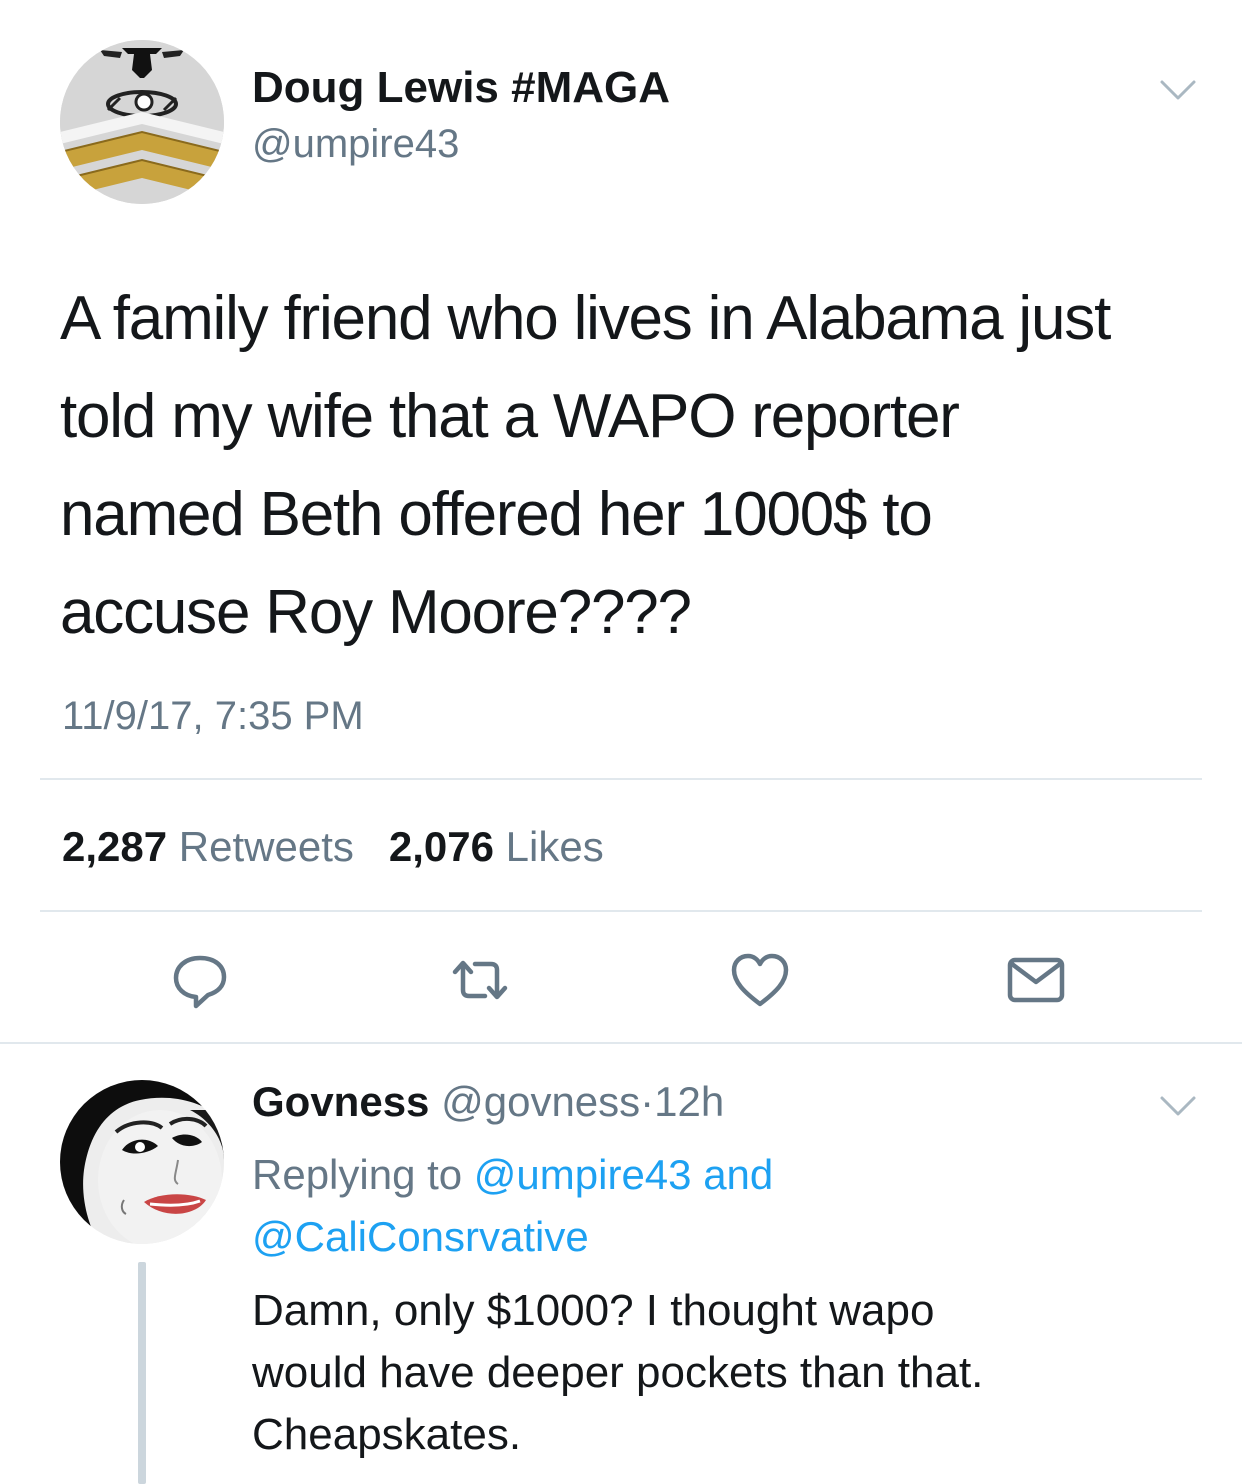  What do you see at coordinates (555, 846) in the screenshot?
I see `likes-label: Likes` at bounding box center [555, 846].